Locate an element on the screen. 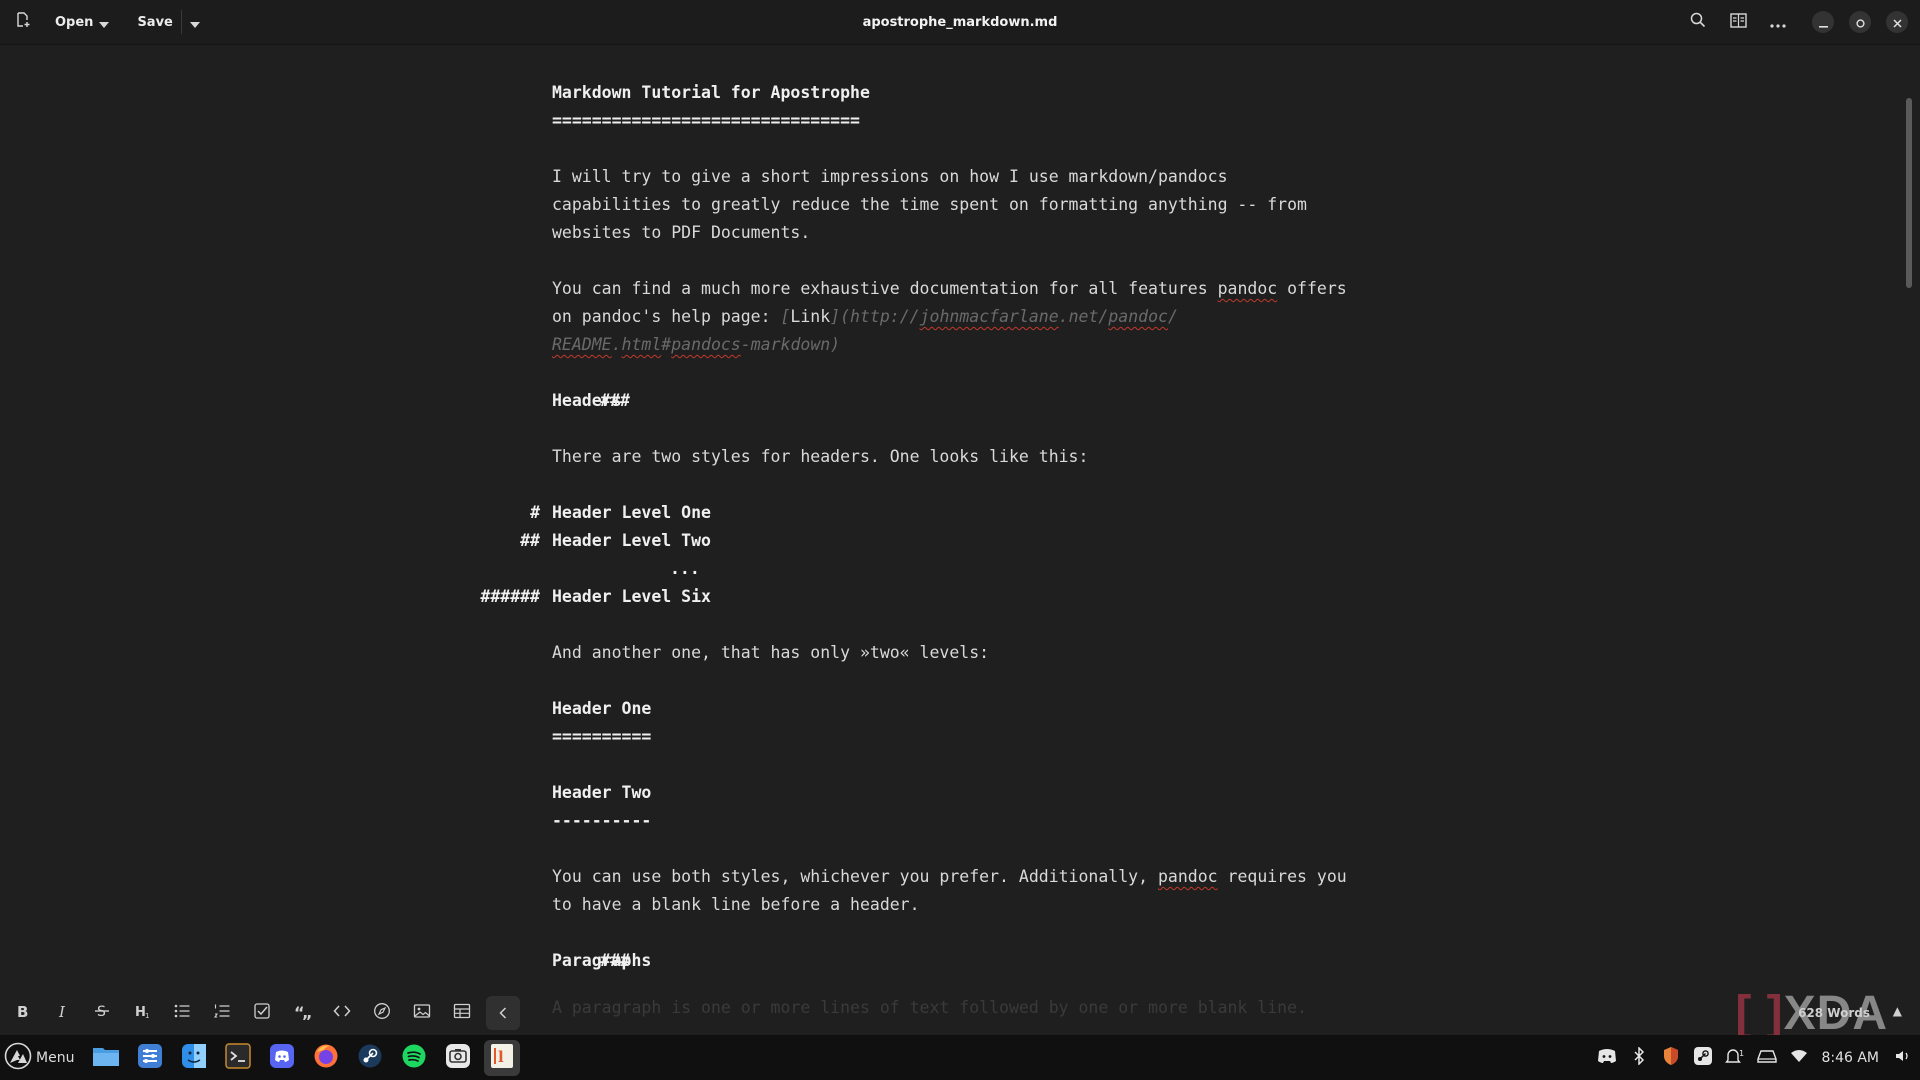 The image size is (1920, 1080). open-label: Open is located at coordinates (74, 22).